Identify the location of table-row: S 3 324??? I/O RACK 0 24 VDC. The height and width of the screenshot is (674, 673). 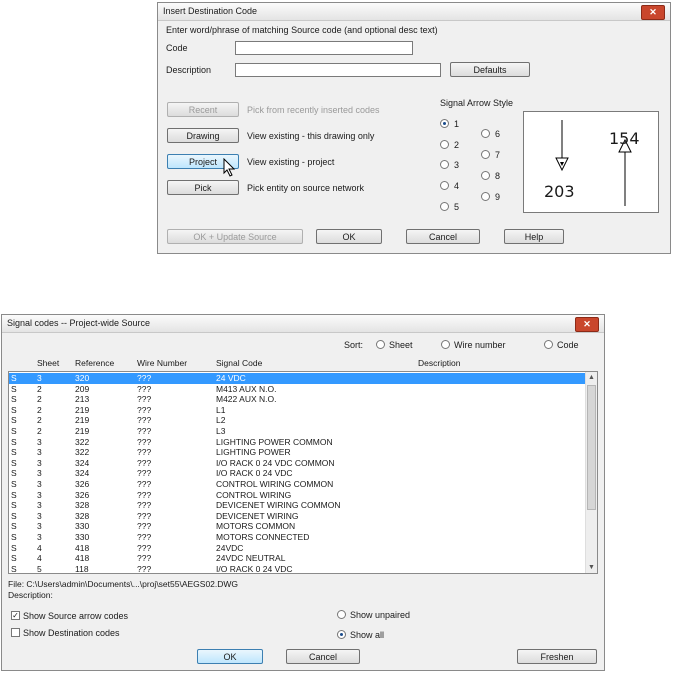
(303, 473).